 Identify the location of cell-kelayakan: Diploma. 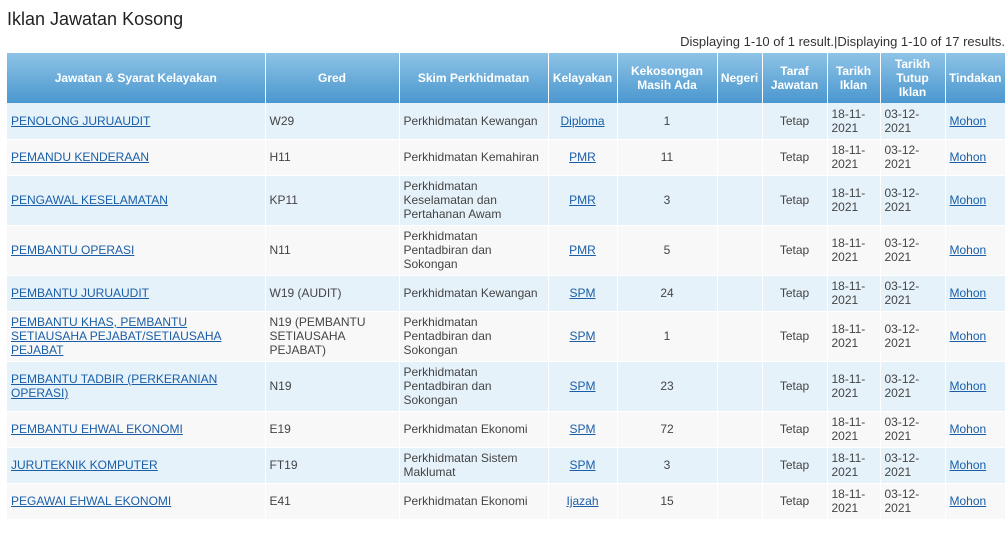
(583, 121).